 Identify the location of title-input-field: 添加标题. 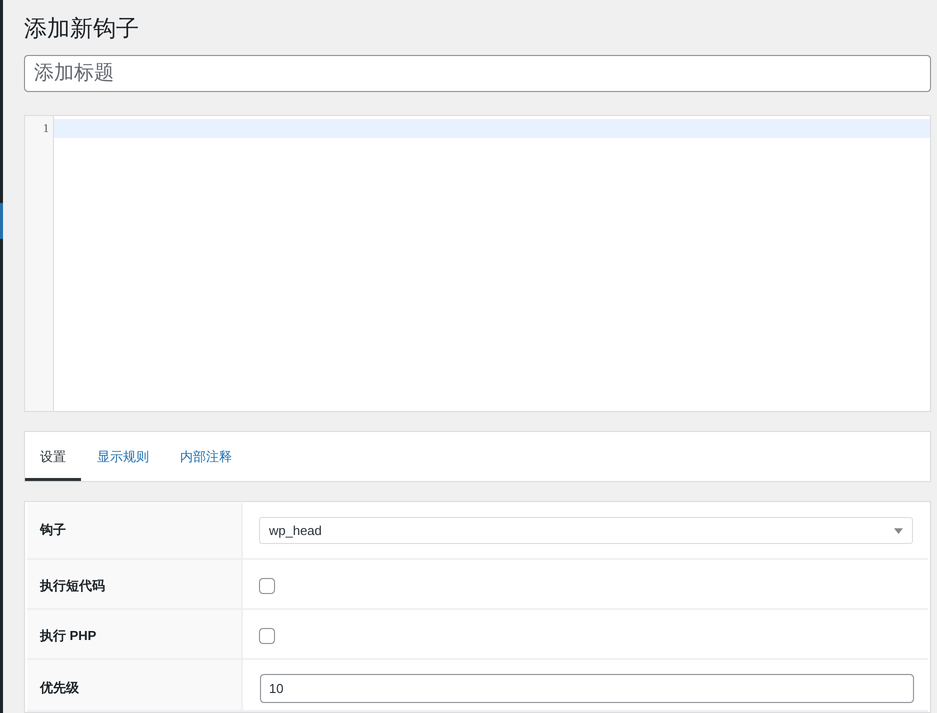
(477, 73).